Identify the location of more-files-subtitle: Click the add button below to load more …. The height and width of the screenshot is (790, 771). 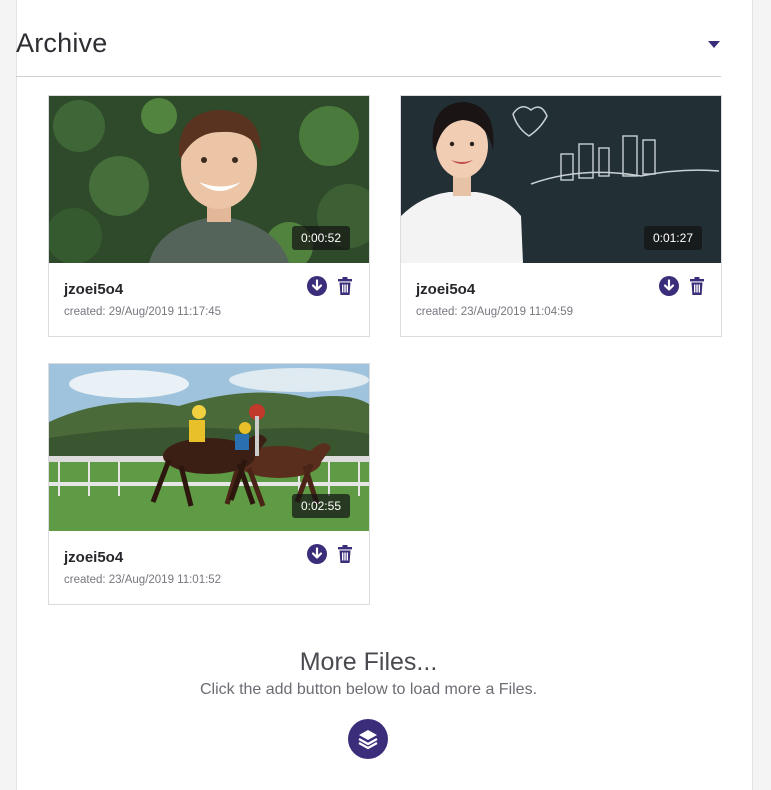
(368, 689).